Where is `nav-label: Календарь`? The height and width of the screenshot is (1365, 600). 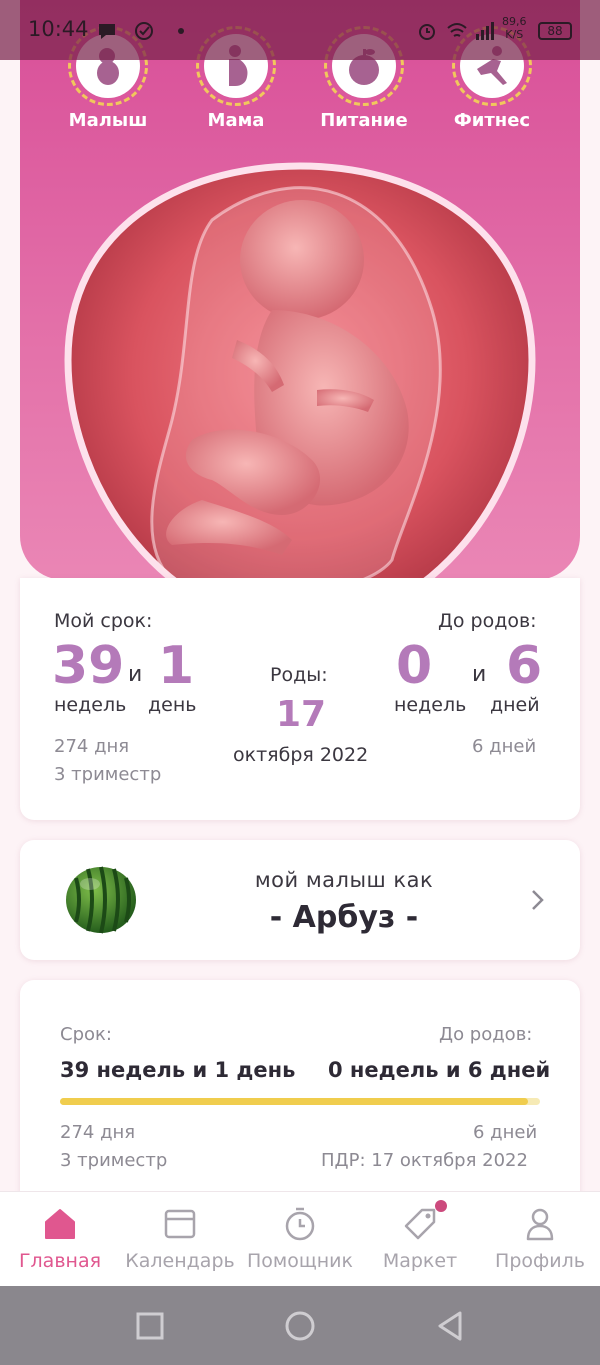 nav-label: Календарь is located at coordinates (180, 1261).